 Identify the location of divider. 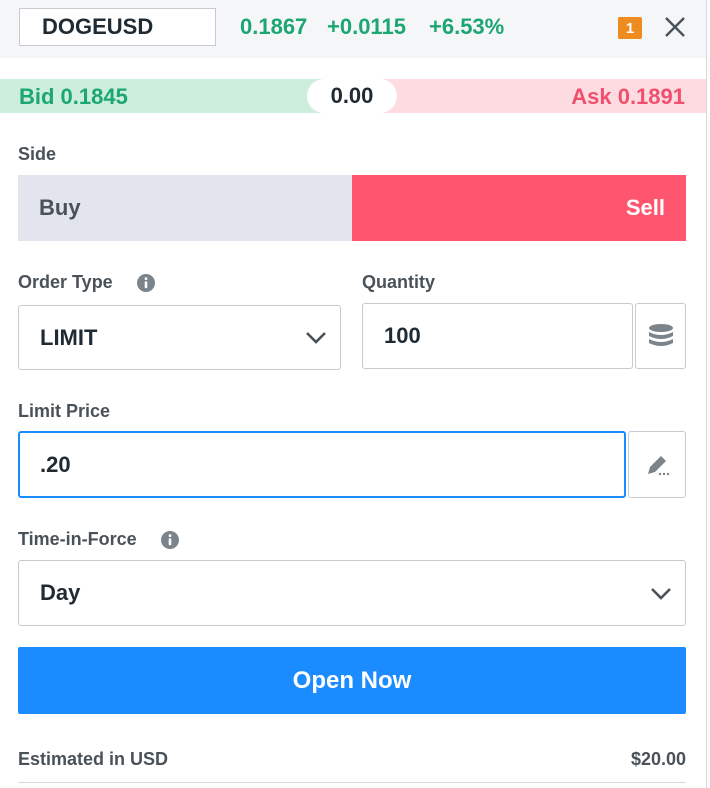
(352, 782).